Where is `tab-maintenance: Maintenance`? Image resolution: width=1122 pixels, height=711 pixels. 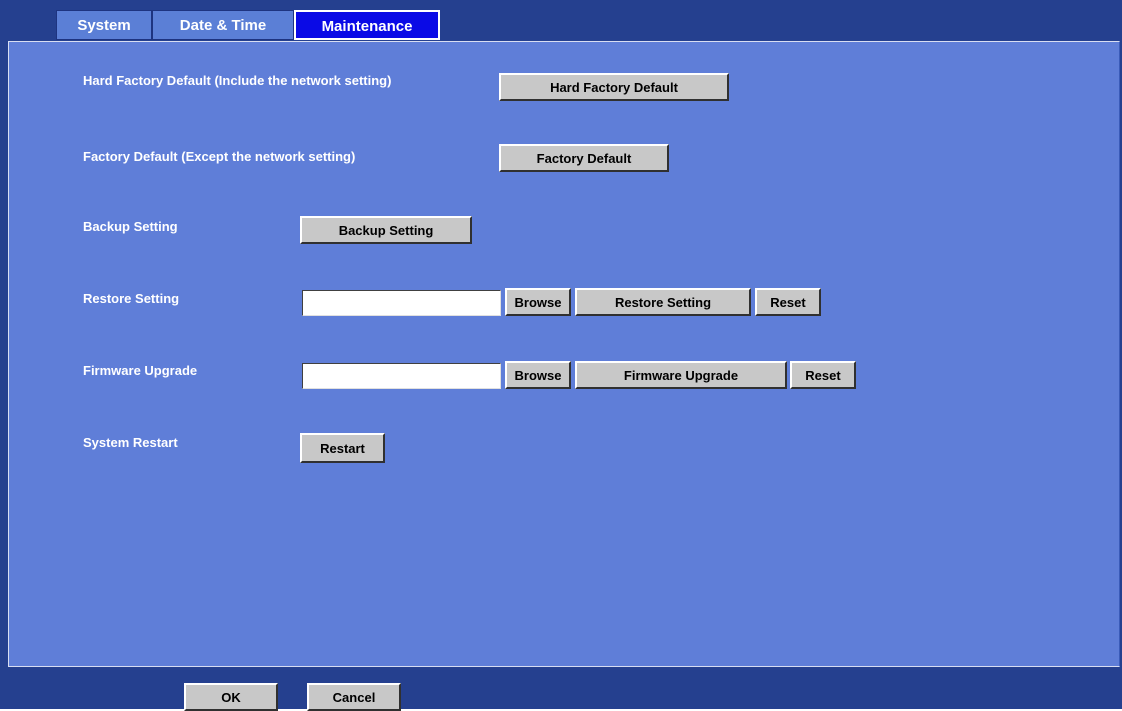 tab-maintenance: Maintenance is located at coordinates (367, 25).